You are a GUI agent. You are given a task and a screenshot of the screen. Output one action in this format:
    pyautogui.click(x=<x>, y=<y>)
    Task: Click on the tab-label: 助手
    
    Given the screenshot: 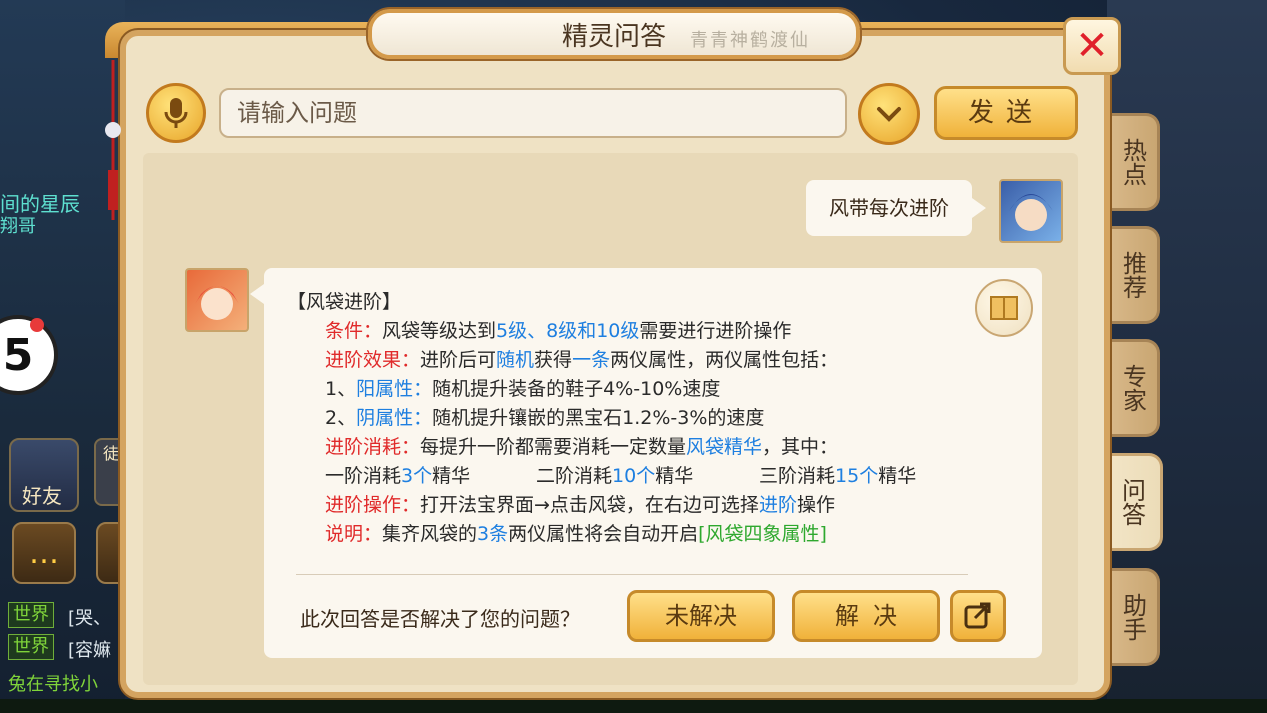 What is the action you would take?
    pyautogui.click(x=1132, y=617)
    